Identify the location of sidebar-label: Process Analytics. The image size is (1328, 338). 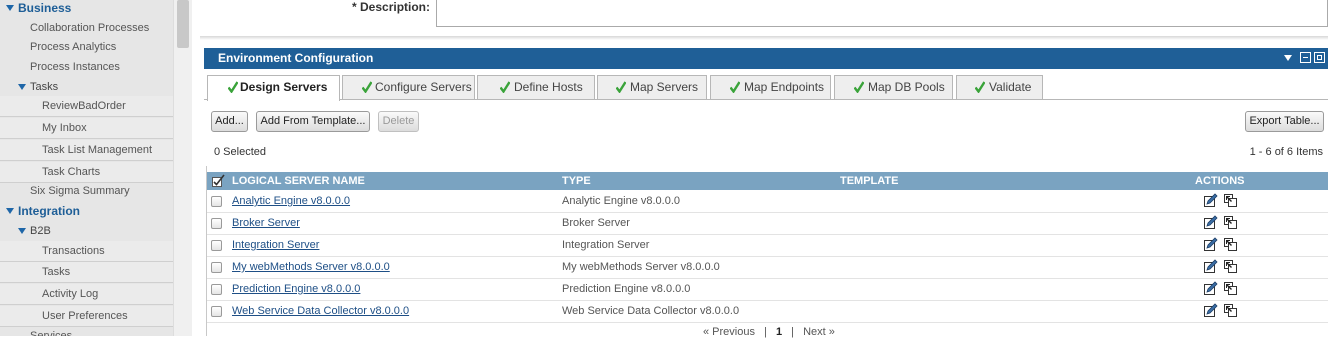
(73, 47).